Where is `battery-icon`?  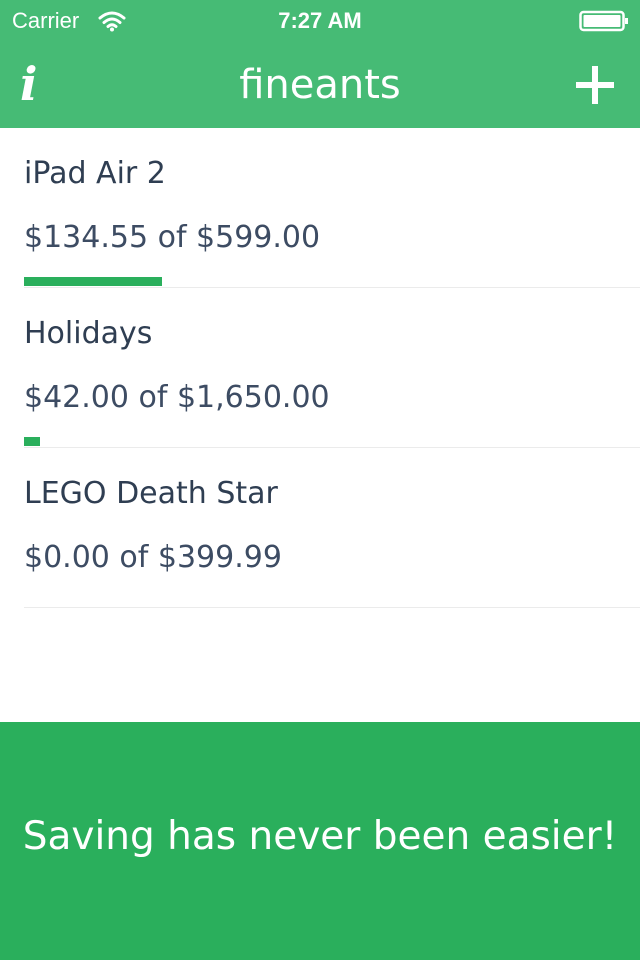 battery-icon is located at coordinates (603, 21).